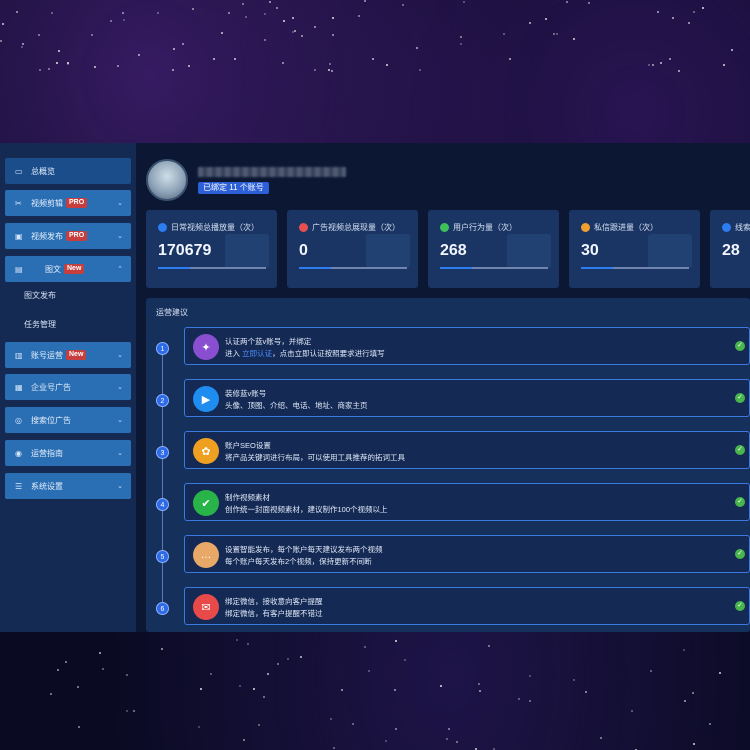  What do you see at coordinates (730, 249) in the screenshot?
I see `stat-card-clues: 线索 28` at bounding box center [730, 249].